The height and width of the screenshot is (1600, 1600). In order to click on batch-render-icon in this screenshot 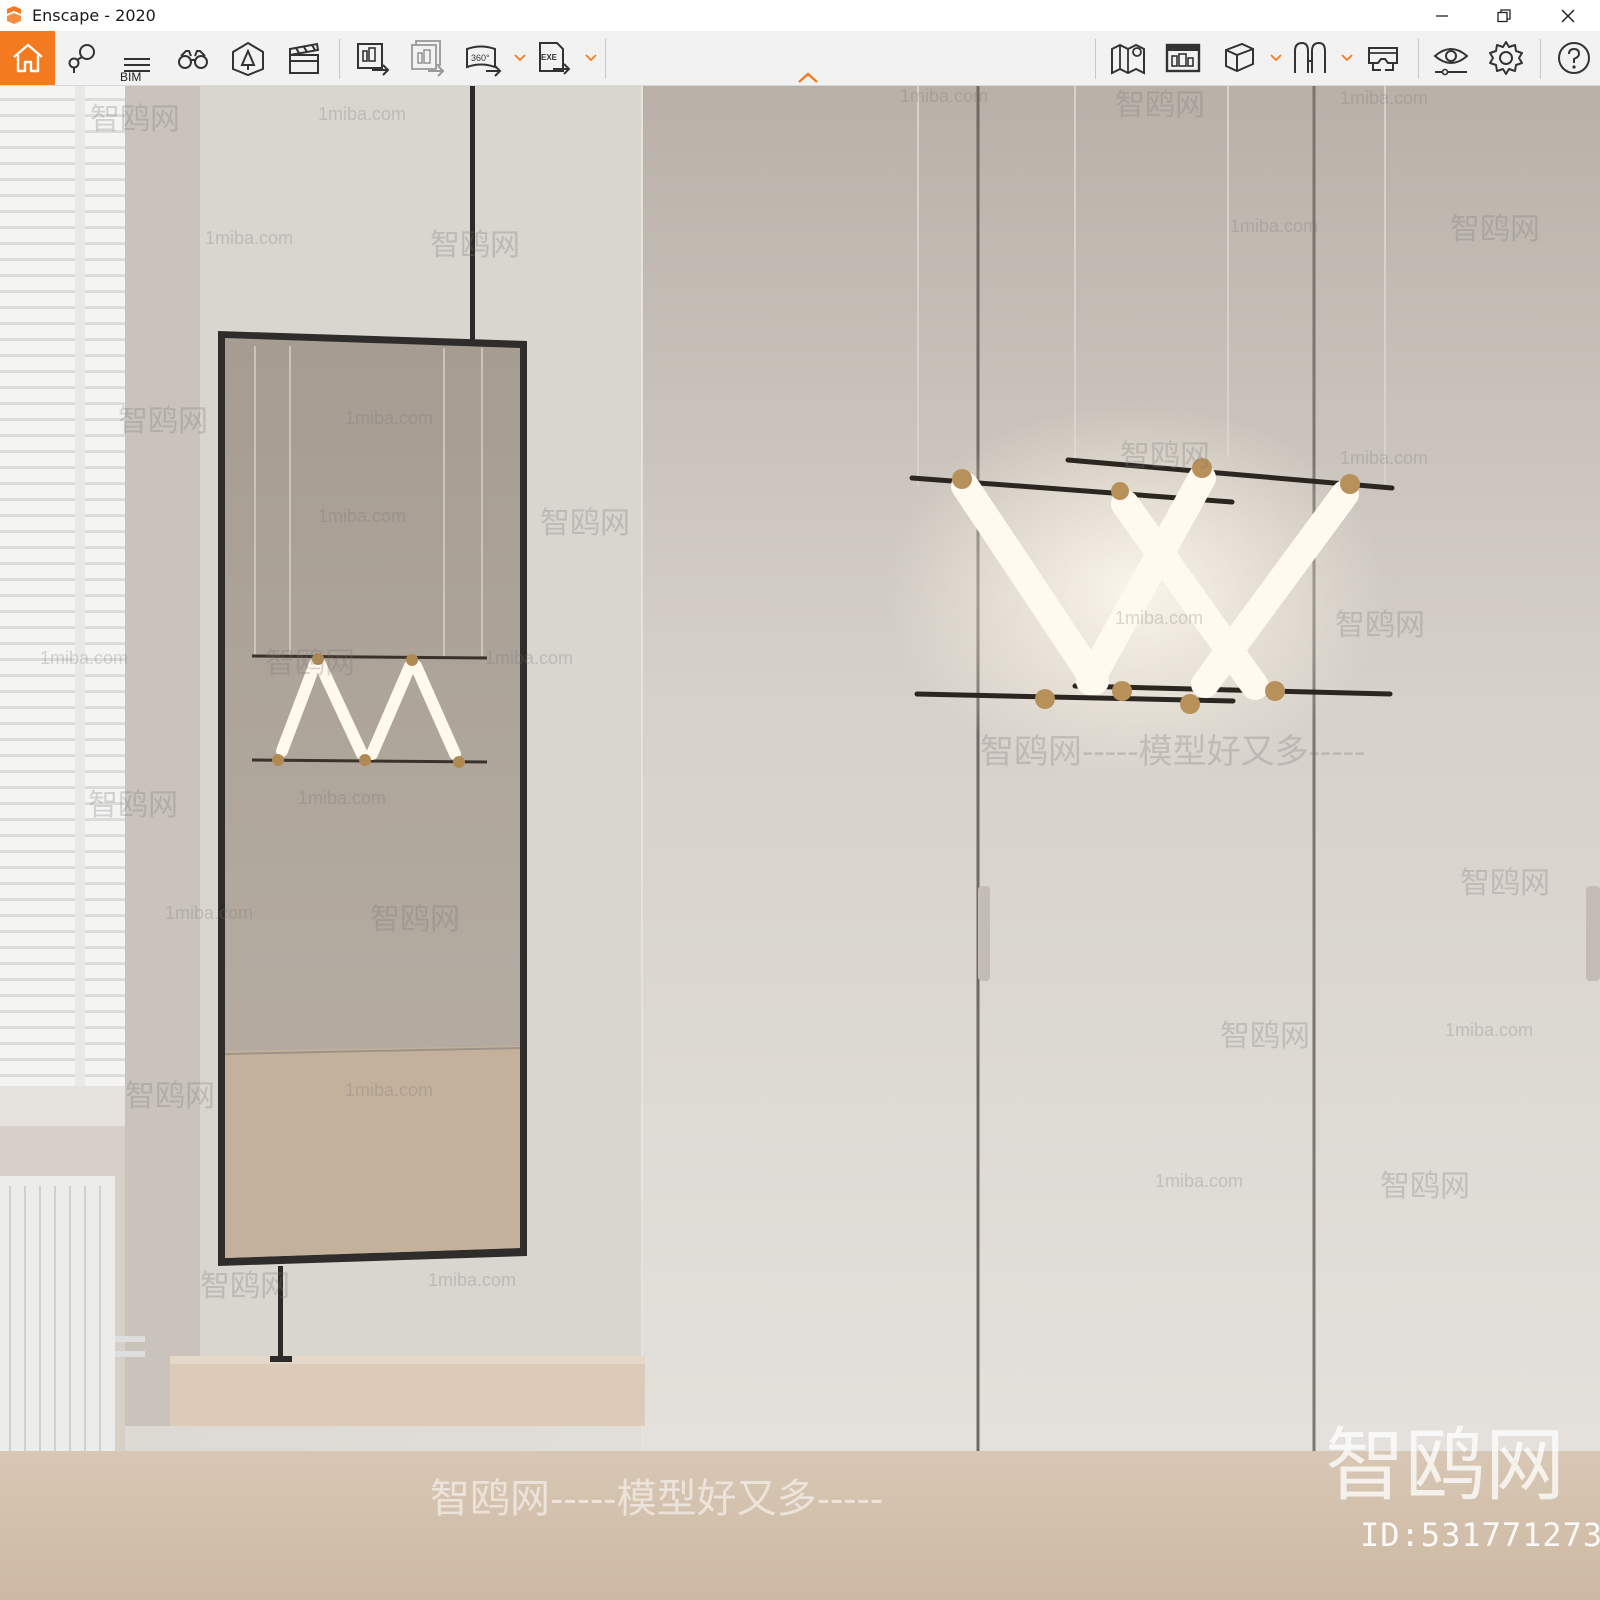, I will do `click(428, 58)`.